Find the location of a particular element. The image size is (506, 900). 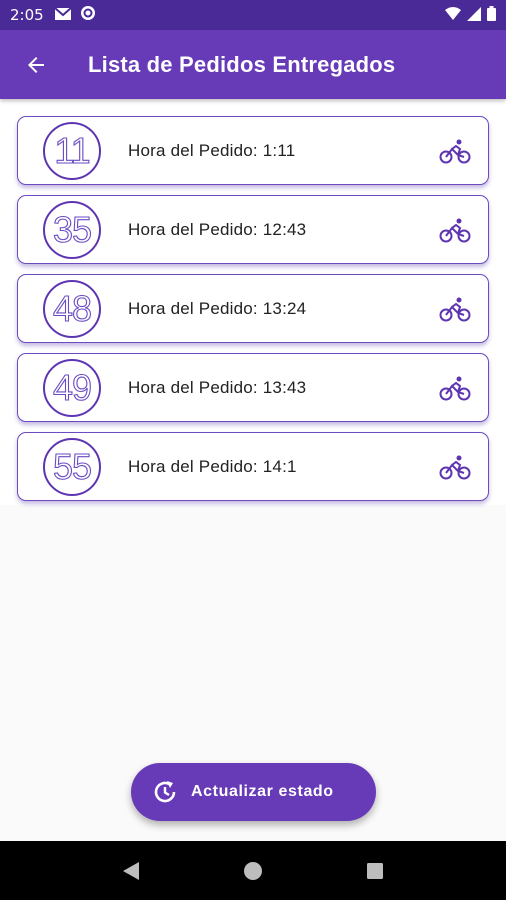

order-time-label: Hora del Pedido: 13:43 is located at coordinates (217, 387).